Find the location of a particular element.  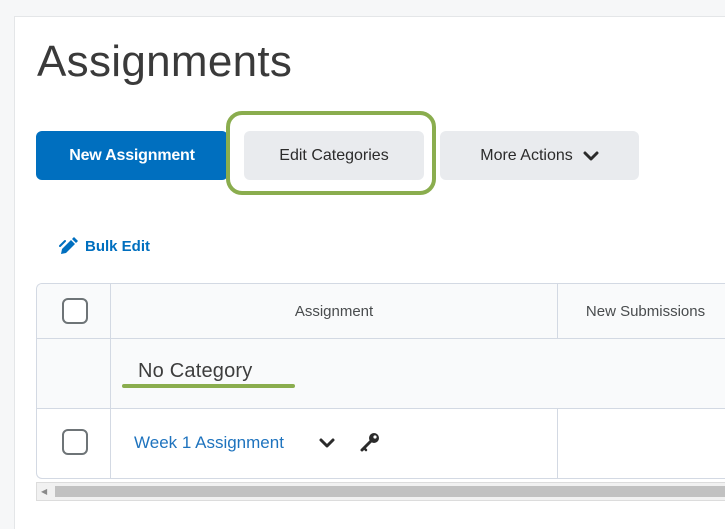

edit-categories-button: Edit Categories is located at coordinates (334, 155).